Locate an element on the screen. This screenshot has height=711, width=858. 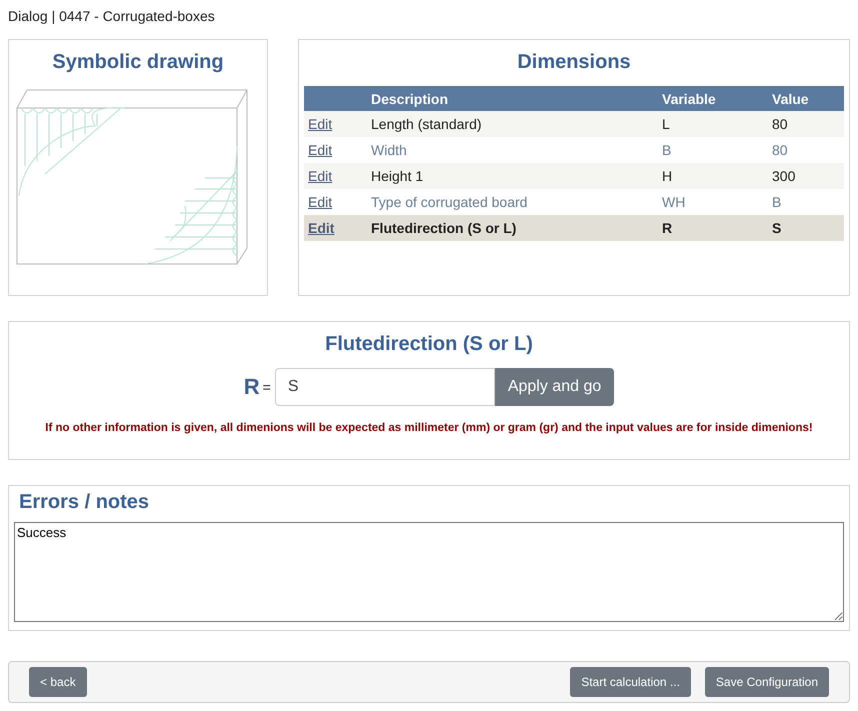
panel-title: Dimensions is located at coordinates (574, 62).